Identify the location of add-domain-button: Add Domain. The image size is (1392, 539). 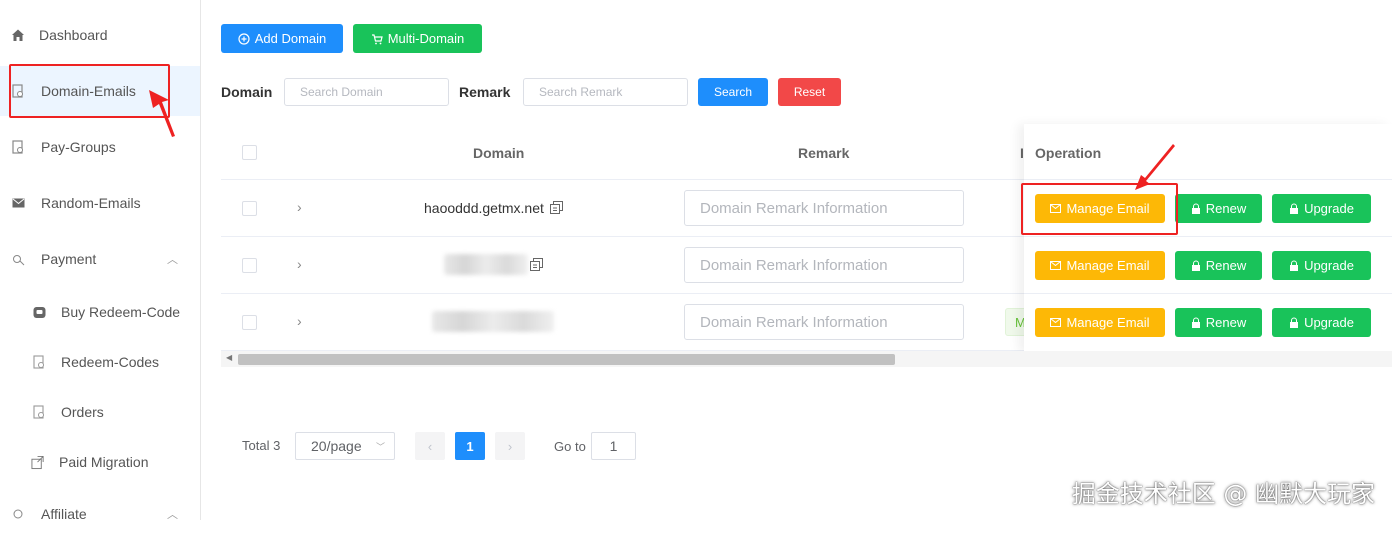
(282, 38).